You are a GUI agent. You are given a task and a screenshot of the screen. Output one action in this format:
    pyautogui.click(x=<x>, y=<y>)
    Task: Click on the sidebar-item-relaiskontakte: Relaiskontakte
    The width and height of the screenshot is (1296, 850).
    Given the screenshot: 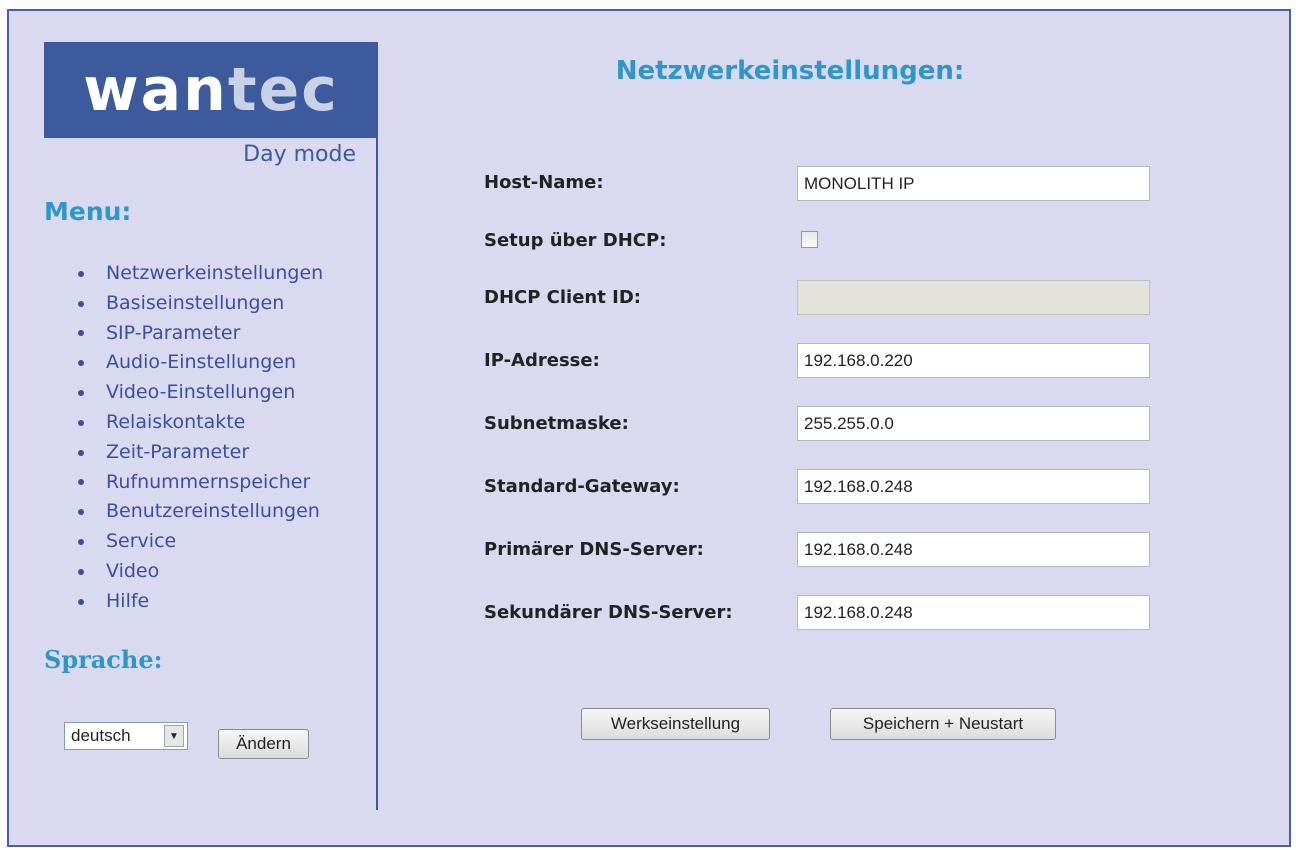 What is the action you would take?
    pyautogui.click(x=197, y=423)
    